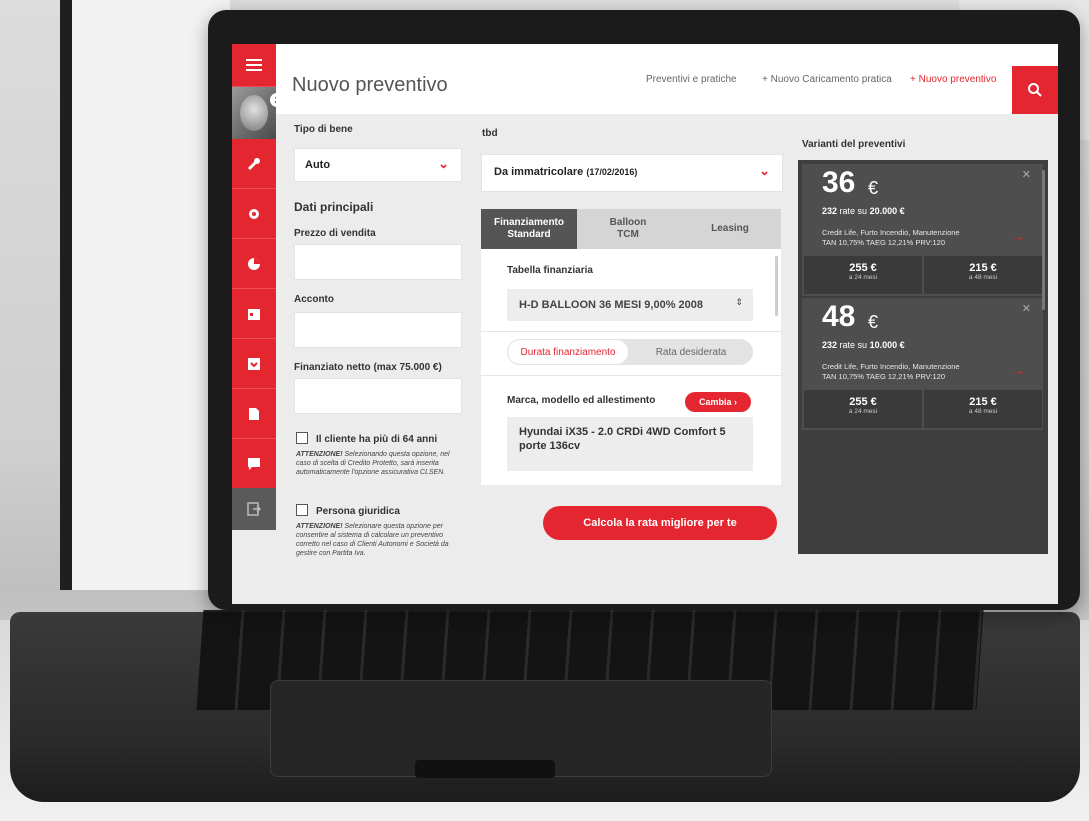  I want to click on chat-icon, so click(254, 464).